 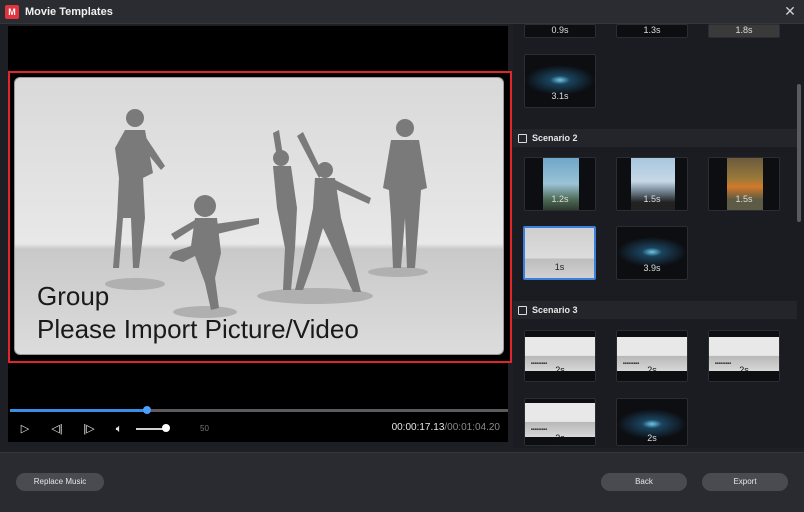 I want to click on timeline-scrubber, so click(x=259, y=410).